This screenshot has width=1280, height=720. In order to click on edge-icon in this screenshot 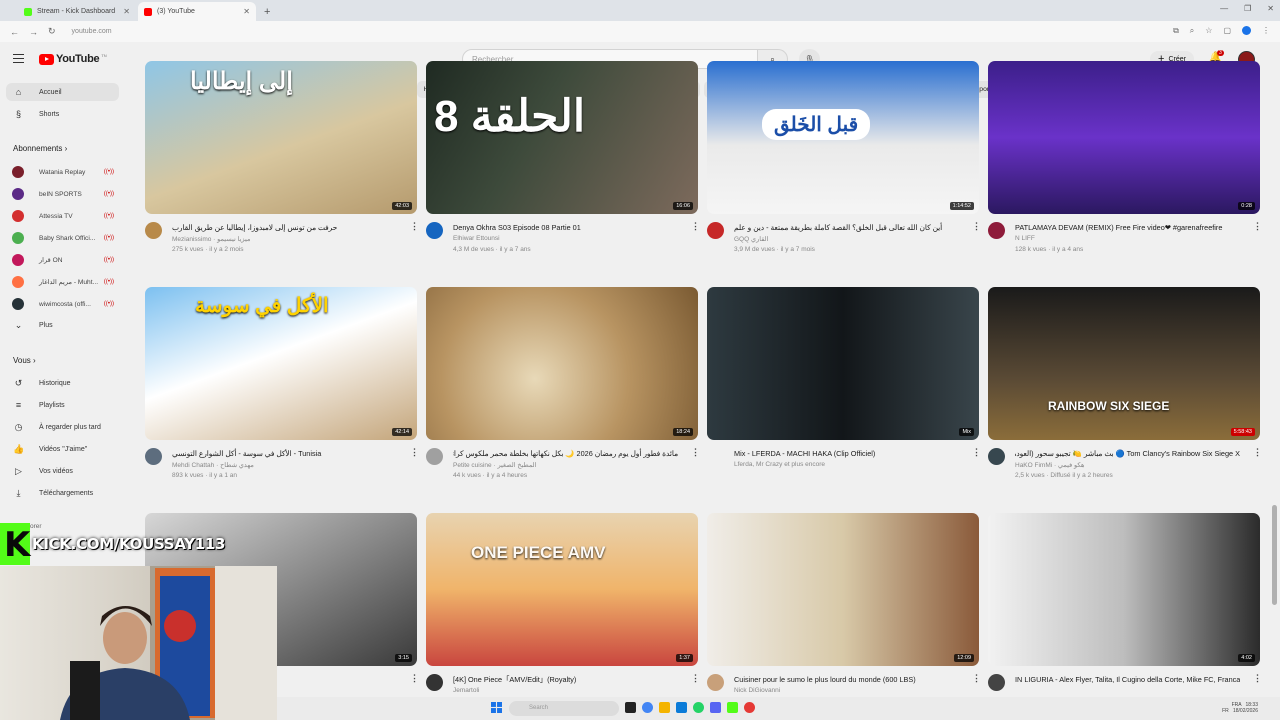, I will do `click(681, 707)`.